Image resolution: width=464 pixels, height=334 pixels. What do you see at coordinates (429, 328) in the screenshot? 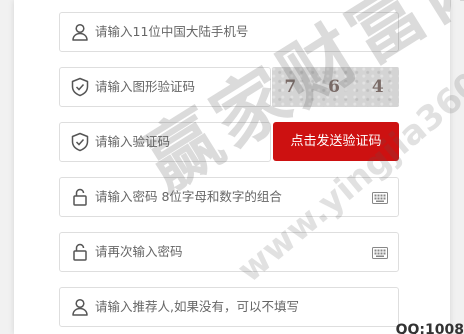
I see `qq-label: QQ:1008` at bounding box center [429, 328].